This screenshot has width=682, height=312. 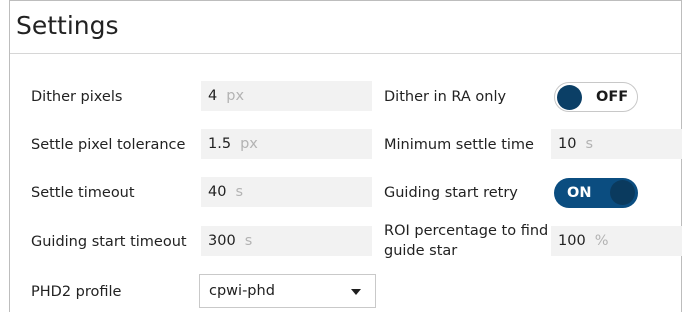 I want to click on dither-pixels-label: Dither pixels, so click(x=77, y=97).